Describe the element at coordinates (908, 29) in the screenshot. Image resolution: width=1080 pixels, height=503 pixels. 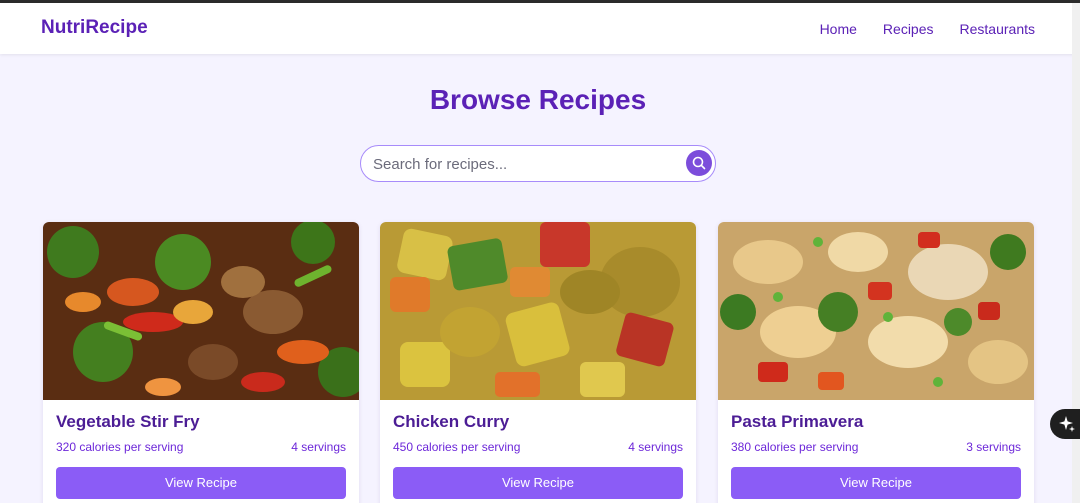
I see `nav-link-recipes: Recipes` at that location.